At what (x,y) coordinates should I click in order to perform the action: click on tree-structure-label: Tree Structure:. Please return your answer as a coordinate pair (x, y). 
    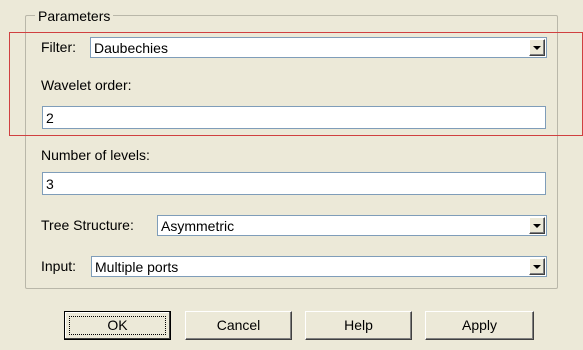
    Looking at the image, I should click on (87, 225).